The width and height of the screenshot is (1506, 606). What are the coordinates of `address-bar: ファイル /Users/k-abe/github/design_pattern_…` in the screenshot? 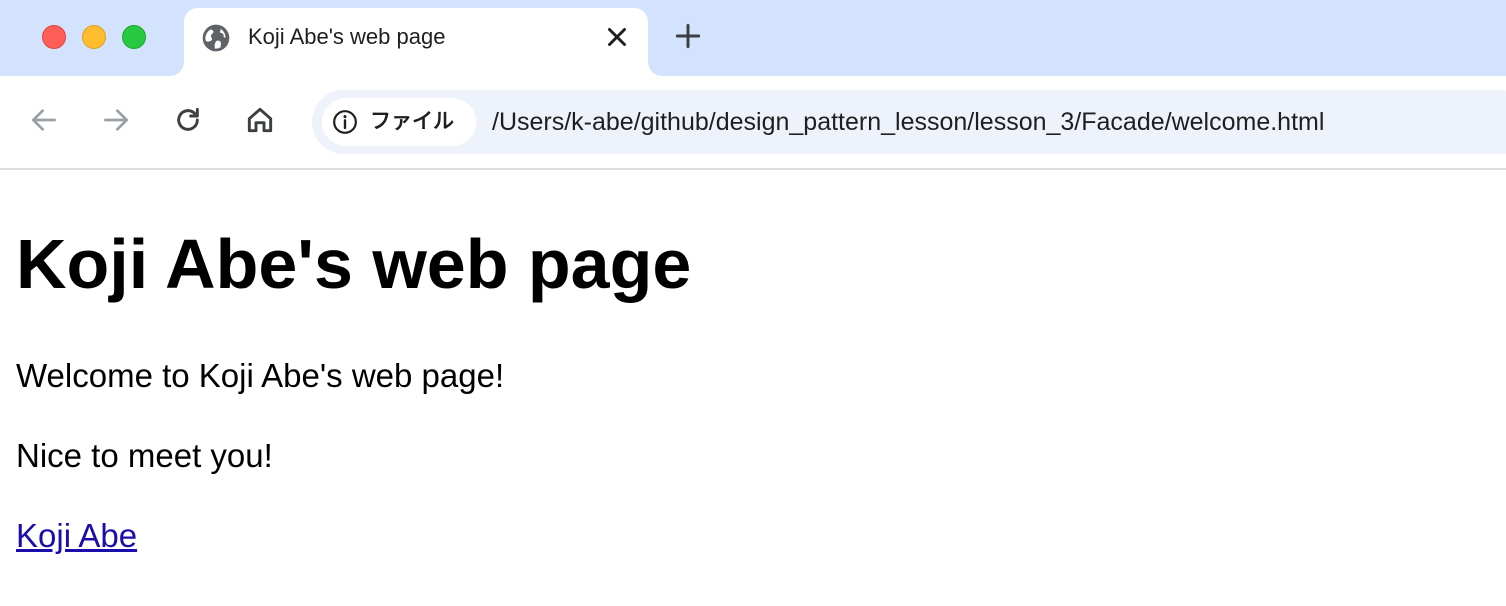 It's located at (909, 122).